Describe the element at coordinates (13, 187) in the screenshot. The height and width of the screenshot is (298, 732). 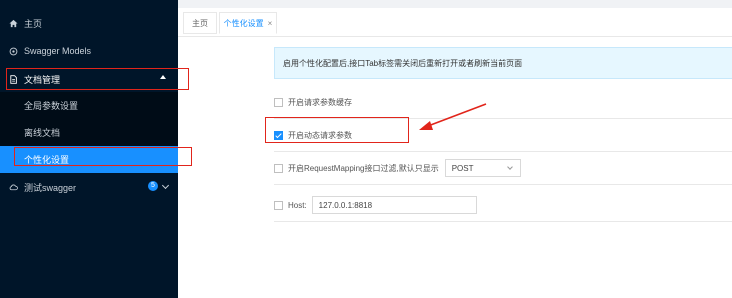
I see `cloud-icon` at that location.